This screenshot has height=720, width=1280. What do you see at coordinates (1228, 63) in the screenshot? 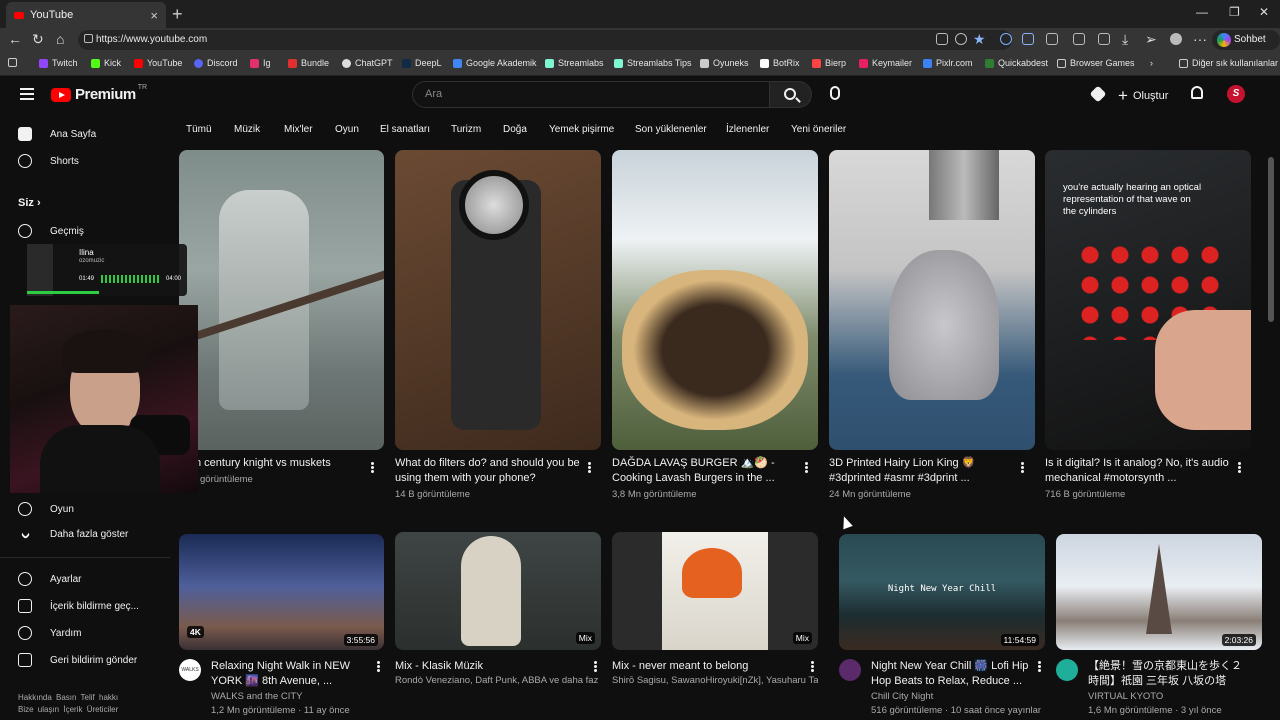
I see `other-bookmarks: Diğer sık kullanılanlar` at bounding box center [1228, 63].